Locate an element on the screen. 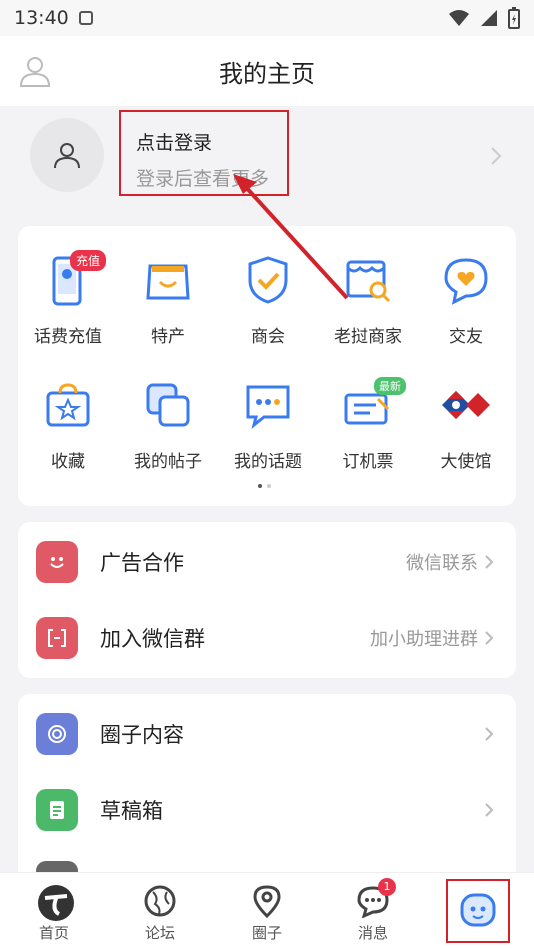 Image resolution: width=534 pixels, height=949 pixels. grid-item-label: 老挝商家 is located at coordinates (368, 337).